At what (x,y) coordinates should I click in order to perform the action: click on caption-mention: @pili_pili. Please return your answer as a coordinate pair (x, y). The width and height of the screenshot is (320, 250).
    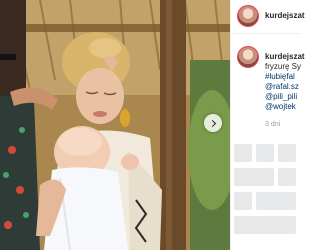
    Looking at the image, I should click on (281, 97).